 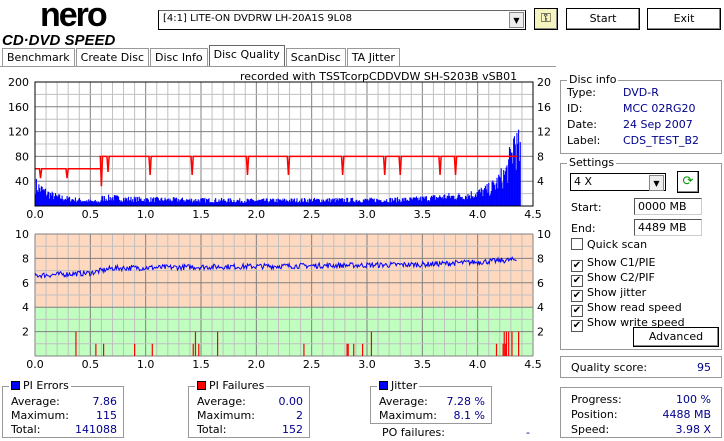 I want to click on type-label: Type:, so click(x=581, y=92).